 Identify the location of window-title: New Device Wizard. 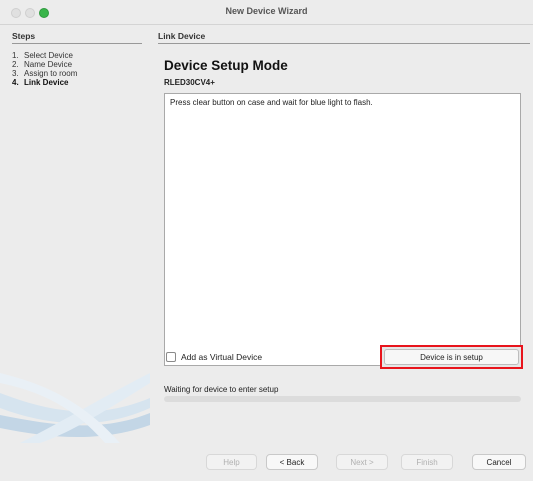
(266, 11).